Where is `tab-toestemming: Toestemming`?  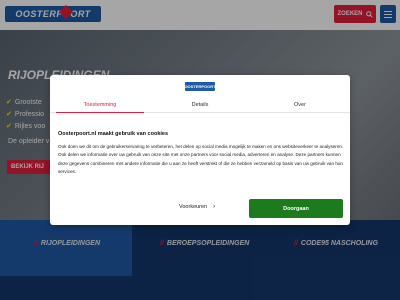 tab-toestemming: Toestemming is located at coordinates (100, 105).